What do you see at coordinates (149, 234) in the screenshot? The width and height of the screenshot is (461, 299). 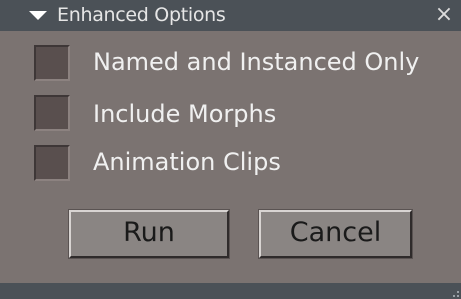 I see `run-button: Run` at bounding box center [149, 234].